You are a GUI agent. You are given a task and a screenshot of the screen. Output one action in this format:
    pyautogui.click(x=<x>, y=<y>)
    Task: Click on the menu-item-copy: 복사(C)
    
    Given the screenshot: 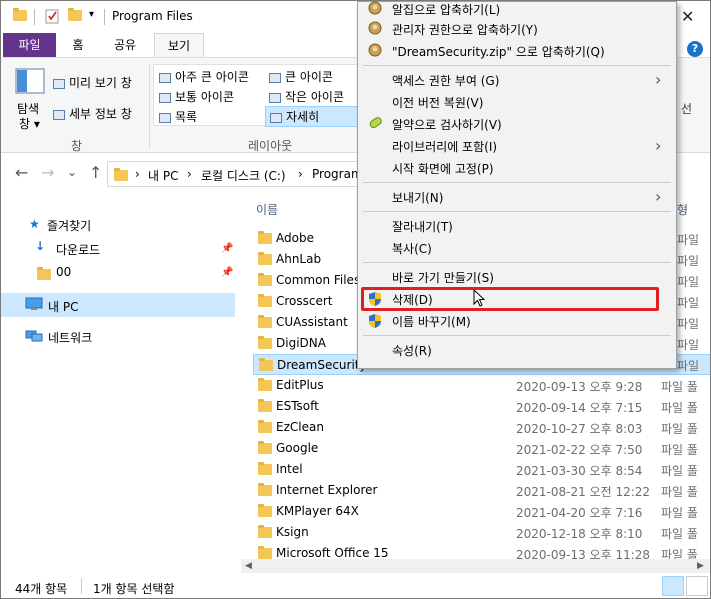 What is the action you would take?
    pyautogui.click(x=412, y=248)
    